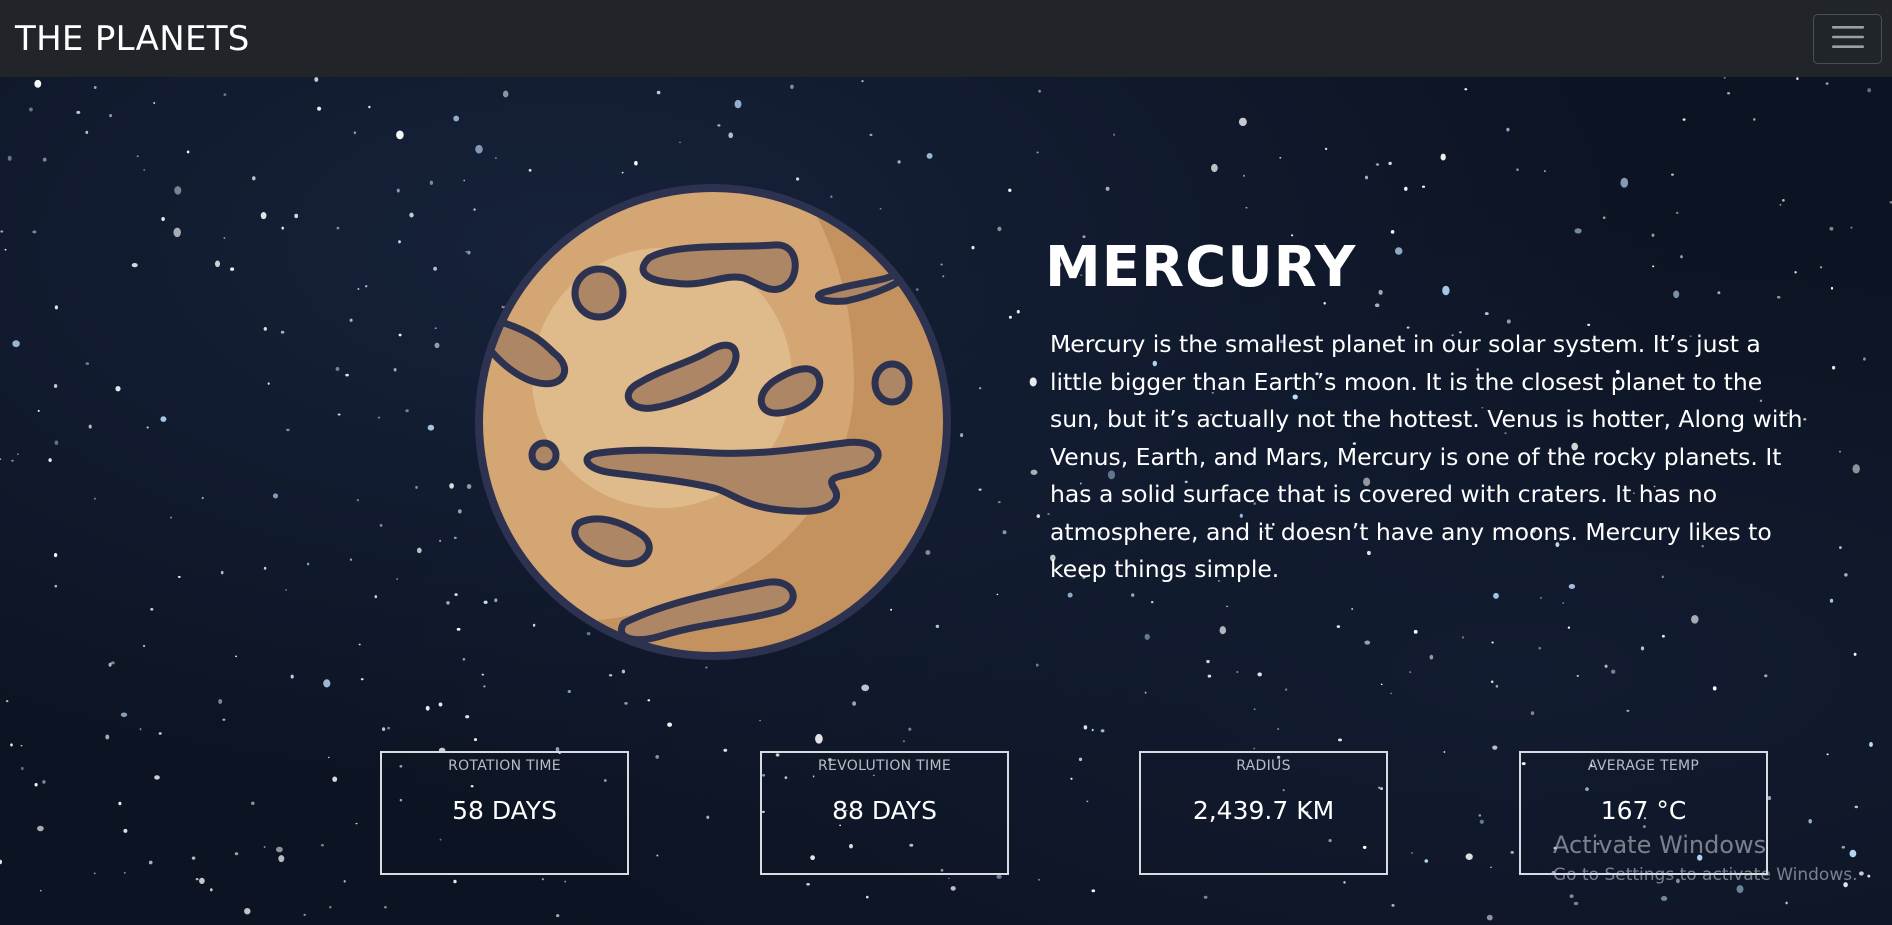 This screenshot has width=1892, height=925. I want to click on stat-label: ROTATION TIME, so click(504, 766).